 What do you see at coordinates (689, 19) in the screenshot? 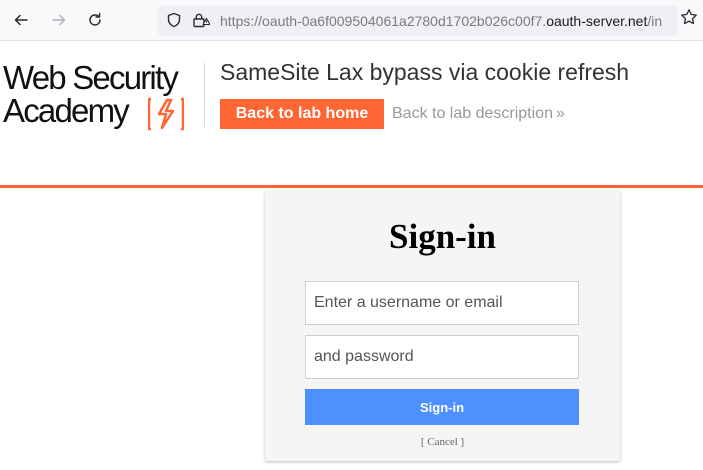
I see `star-icon` at bounding box center [689, 19].